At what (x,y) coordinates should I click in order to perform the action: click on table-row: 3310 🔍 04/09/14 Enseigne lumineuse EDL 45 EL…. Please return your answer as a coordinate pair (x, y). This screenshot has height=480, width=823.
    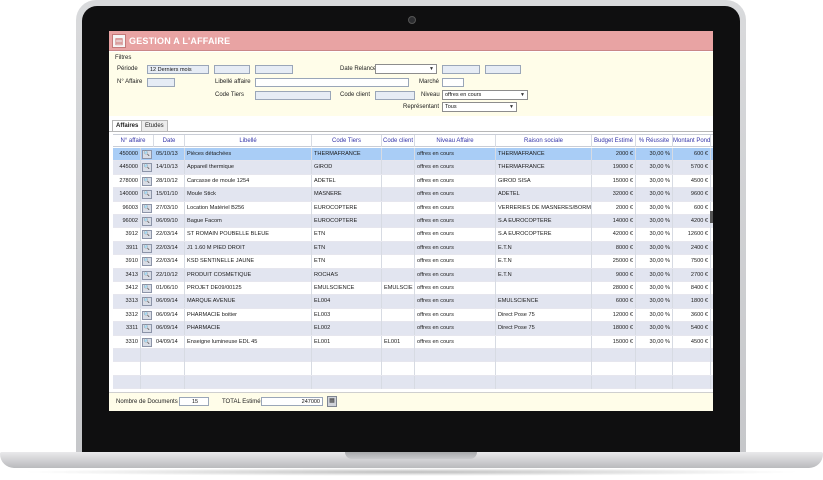
    Looking at the image, I should click on (413, 342).